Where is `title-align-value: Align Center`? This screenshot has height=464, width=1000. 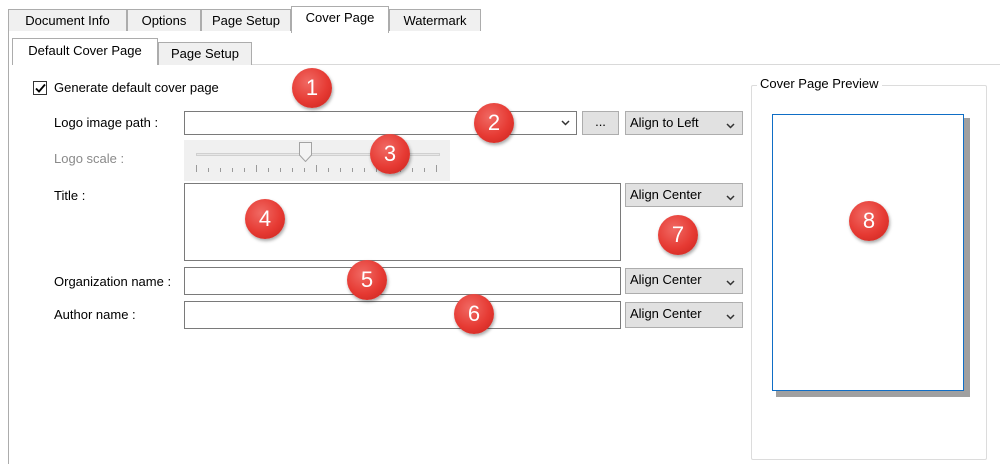 title-align-value: Align Center is located at coordinates (666, 194).